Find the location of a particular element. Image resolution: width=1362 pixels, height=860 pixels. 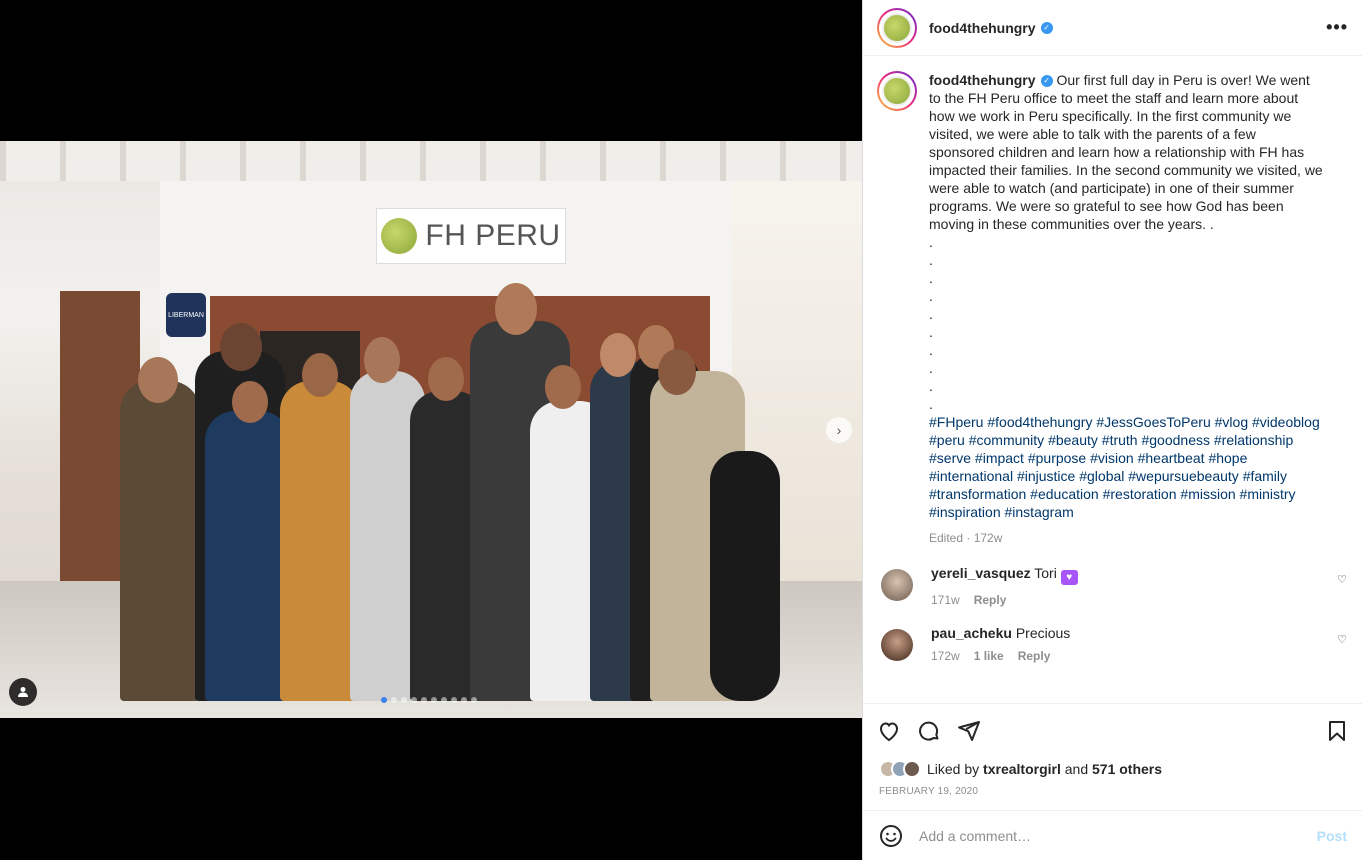

hashtag-link: #videoblog is located at coordinates (1286, 422).